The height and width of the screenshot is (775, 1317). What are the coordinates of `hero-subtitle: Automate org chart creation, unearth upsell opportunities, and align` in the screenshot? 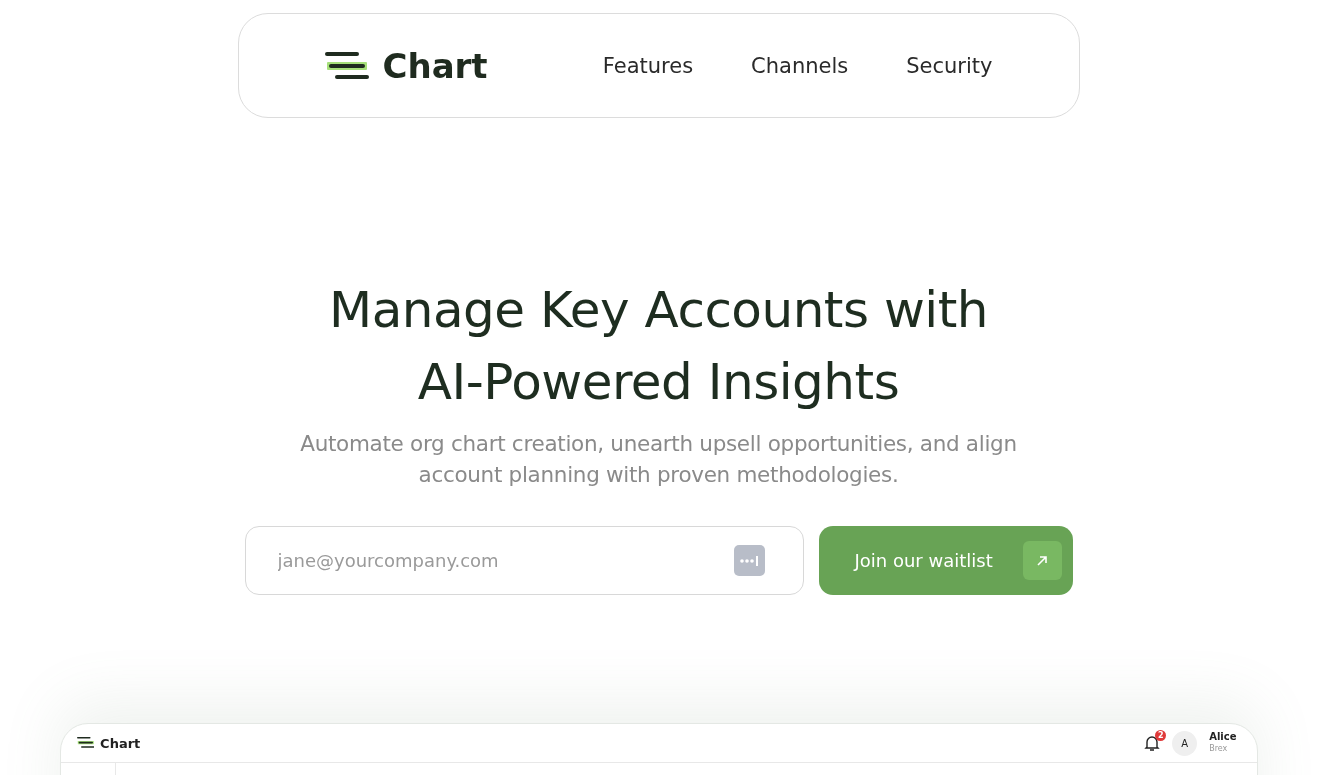 It's located at (658, 444).